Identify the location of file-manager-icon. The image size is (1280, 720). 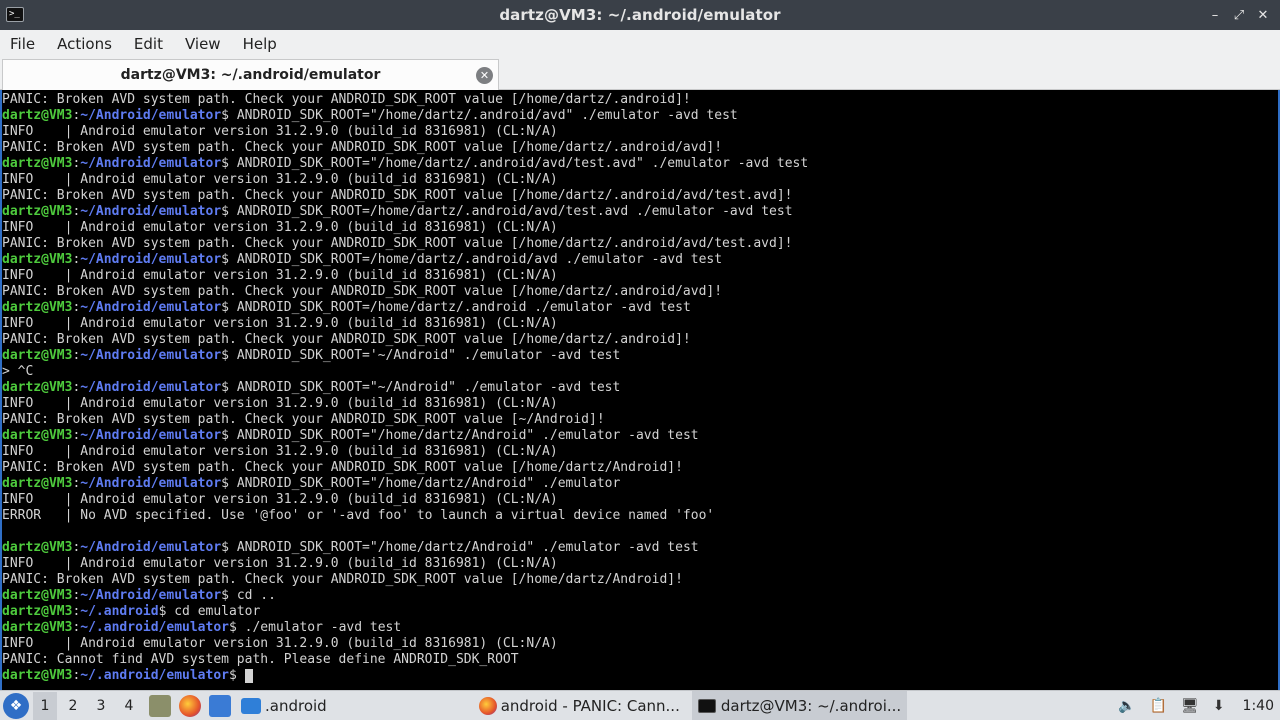
(160, 705).